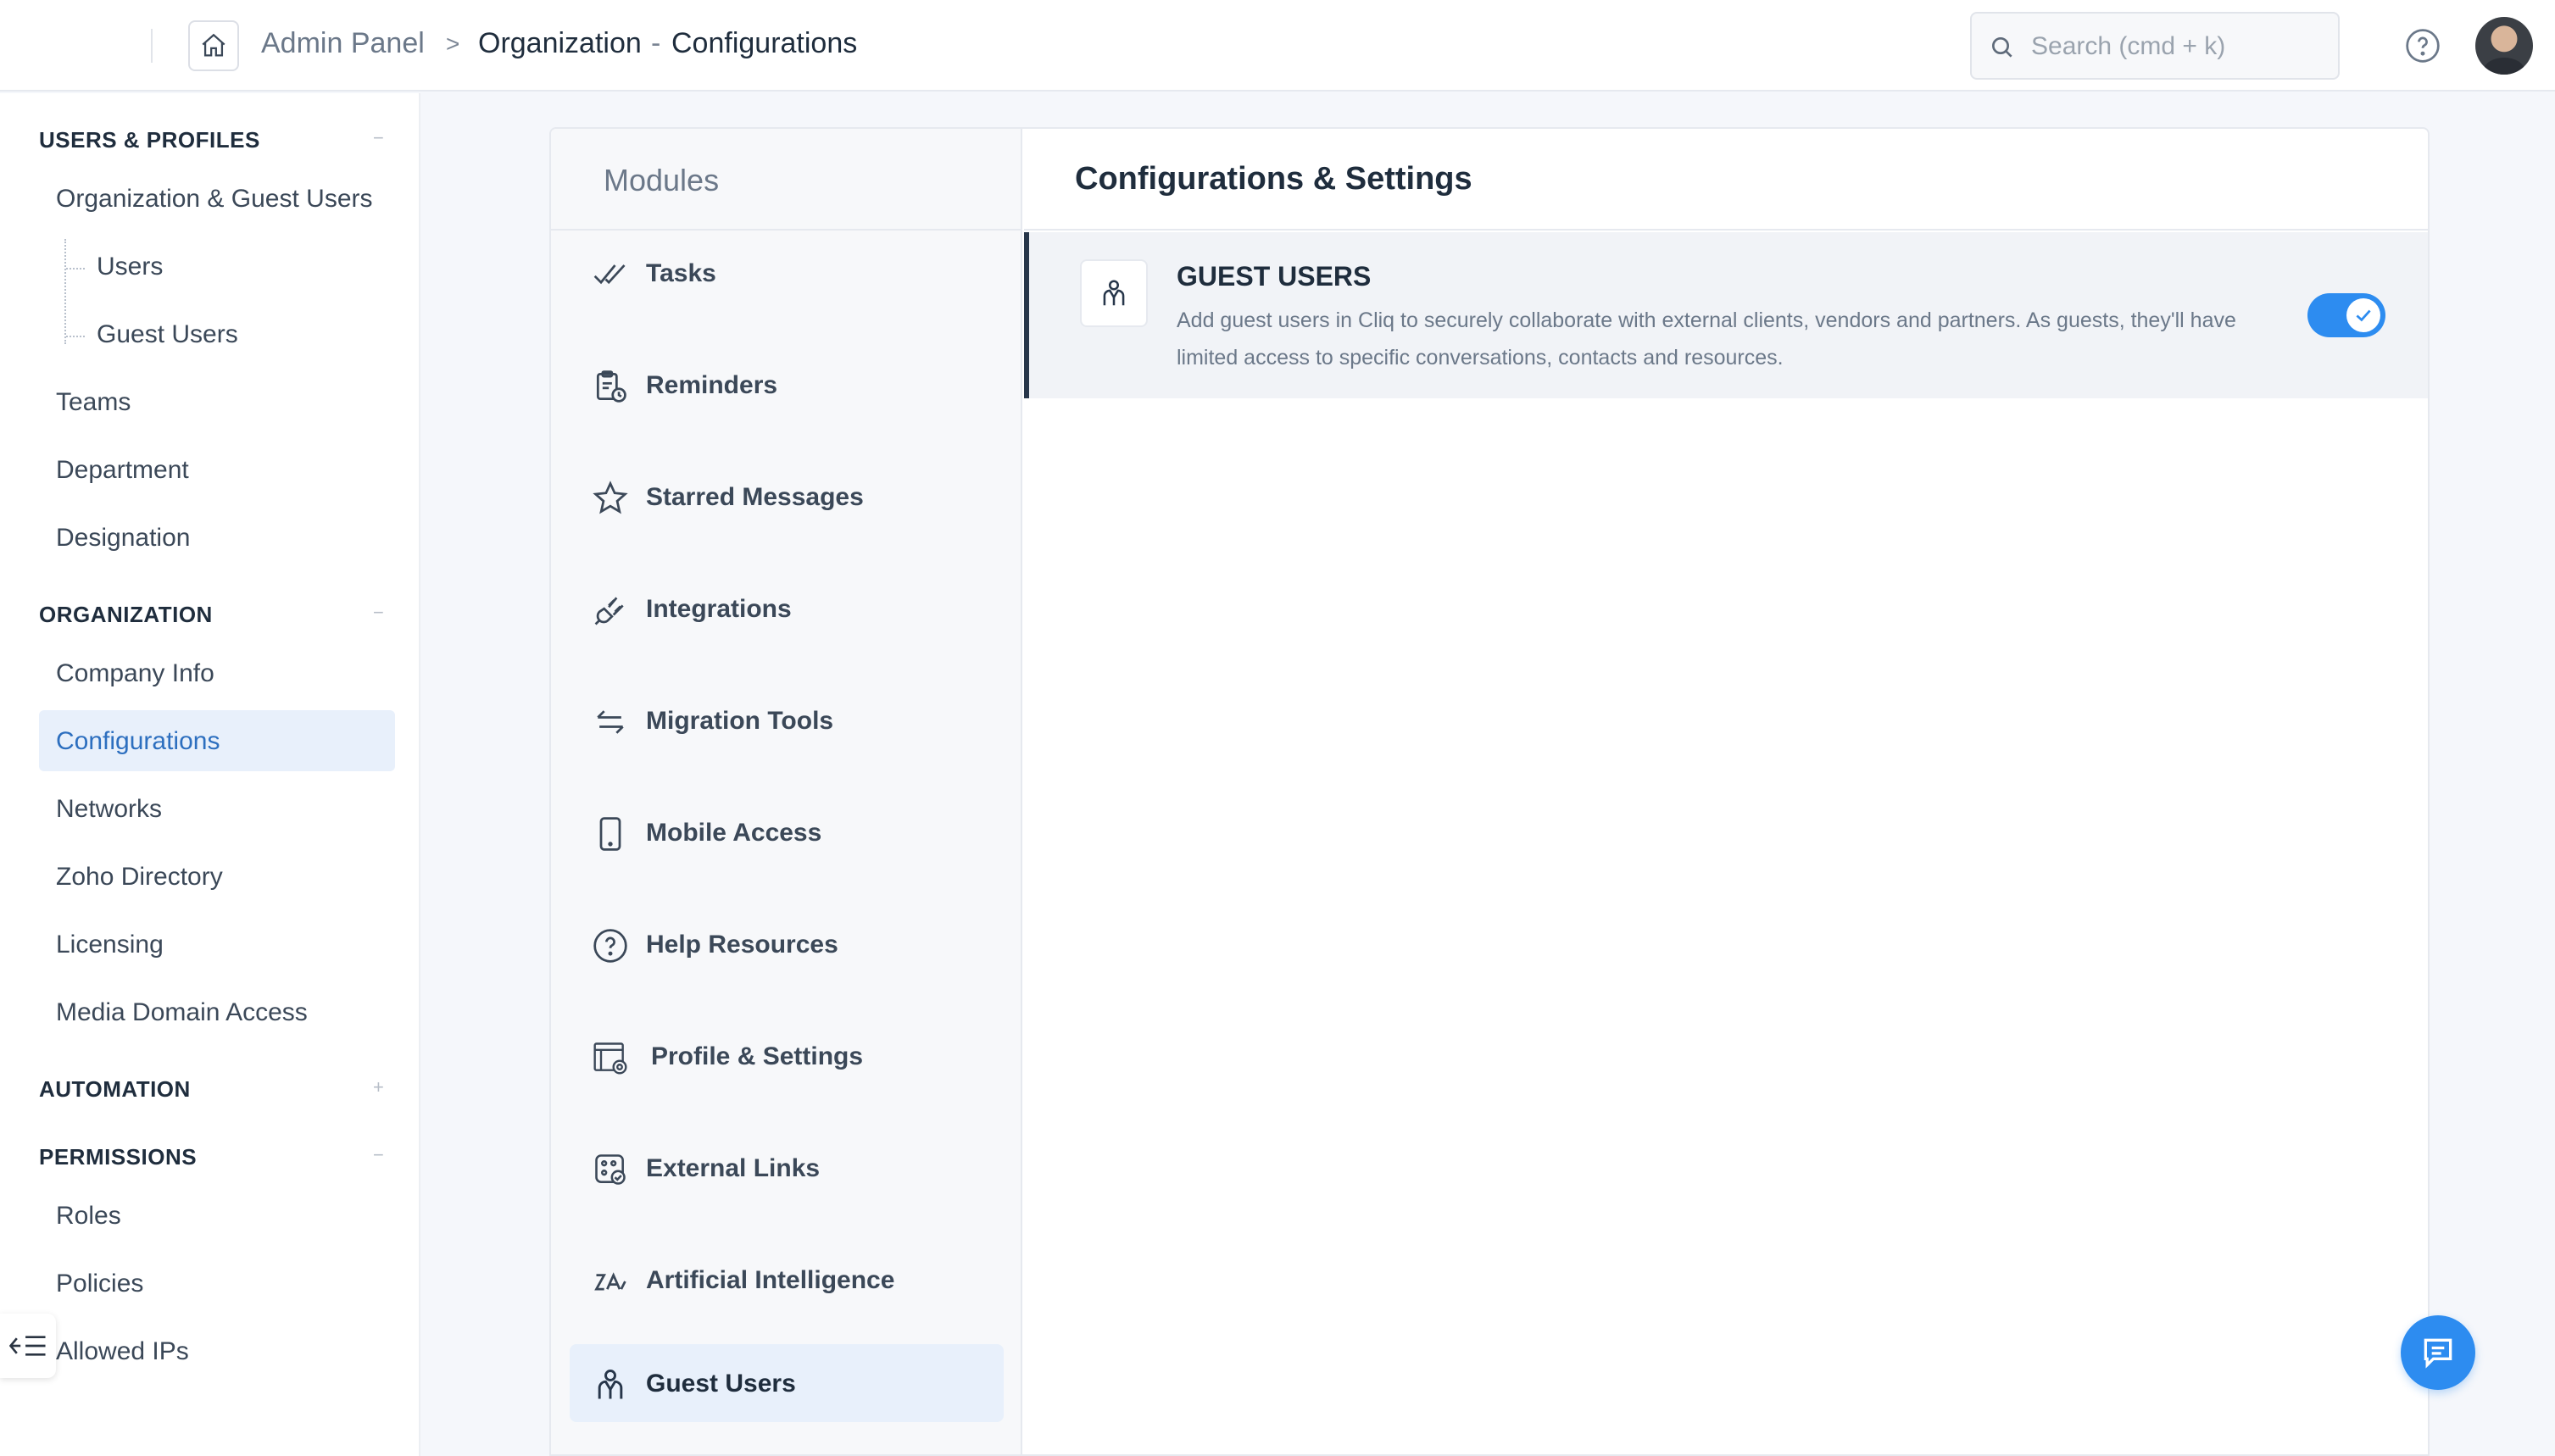 The height and width of the screenshot is (1456, 2555). I want to click on sidebar-item-department: Department, so click(122, 470).